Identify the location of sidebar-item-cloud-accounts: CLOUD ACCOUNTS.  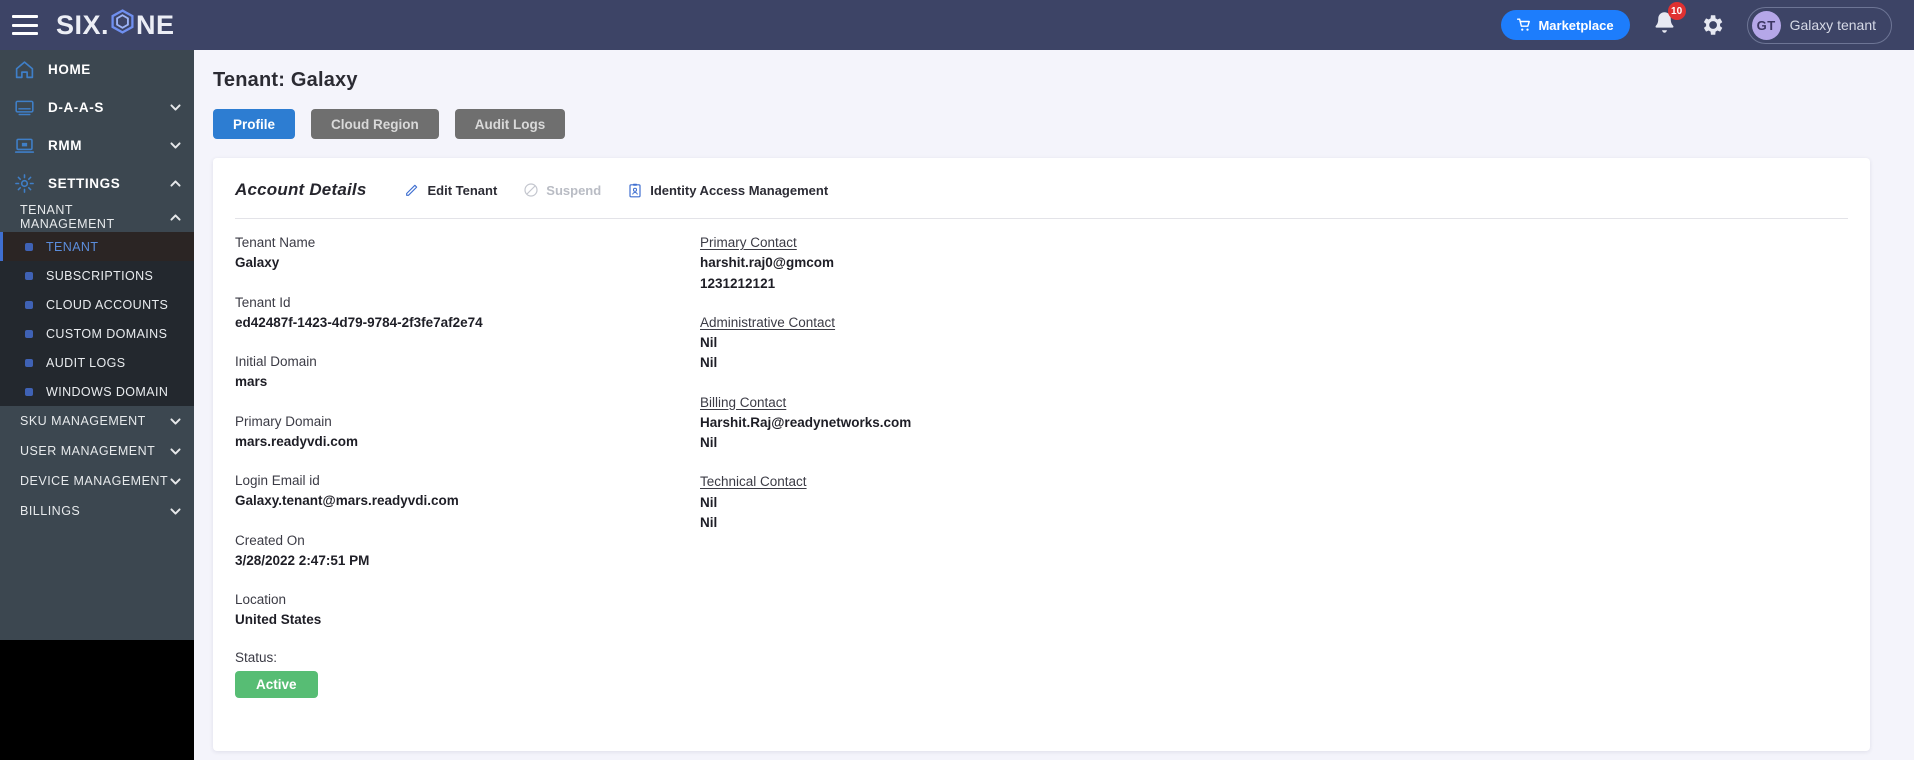
(97, 304).